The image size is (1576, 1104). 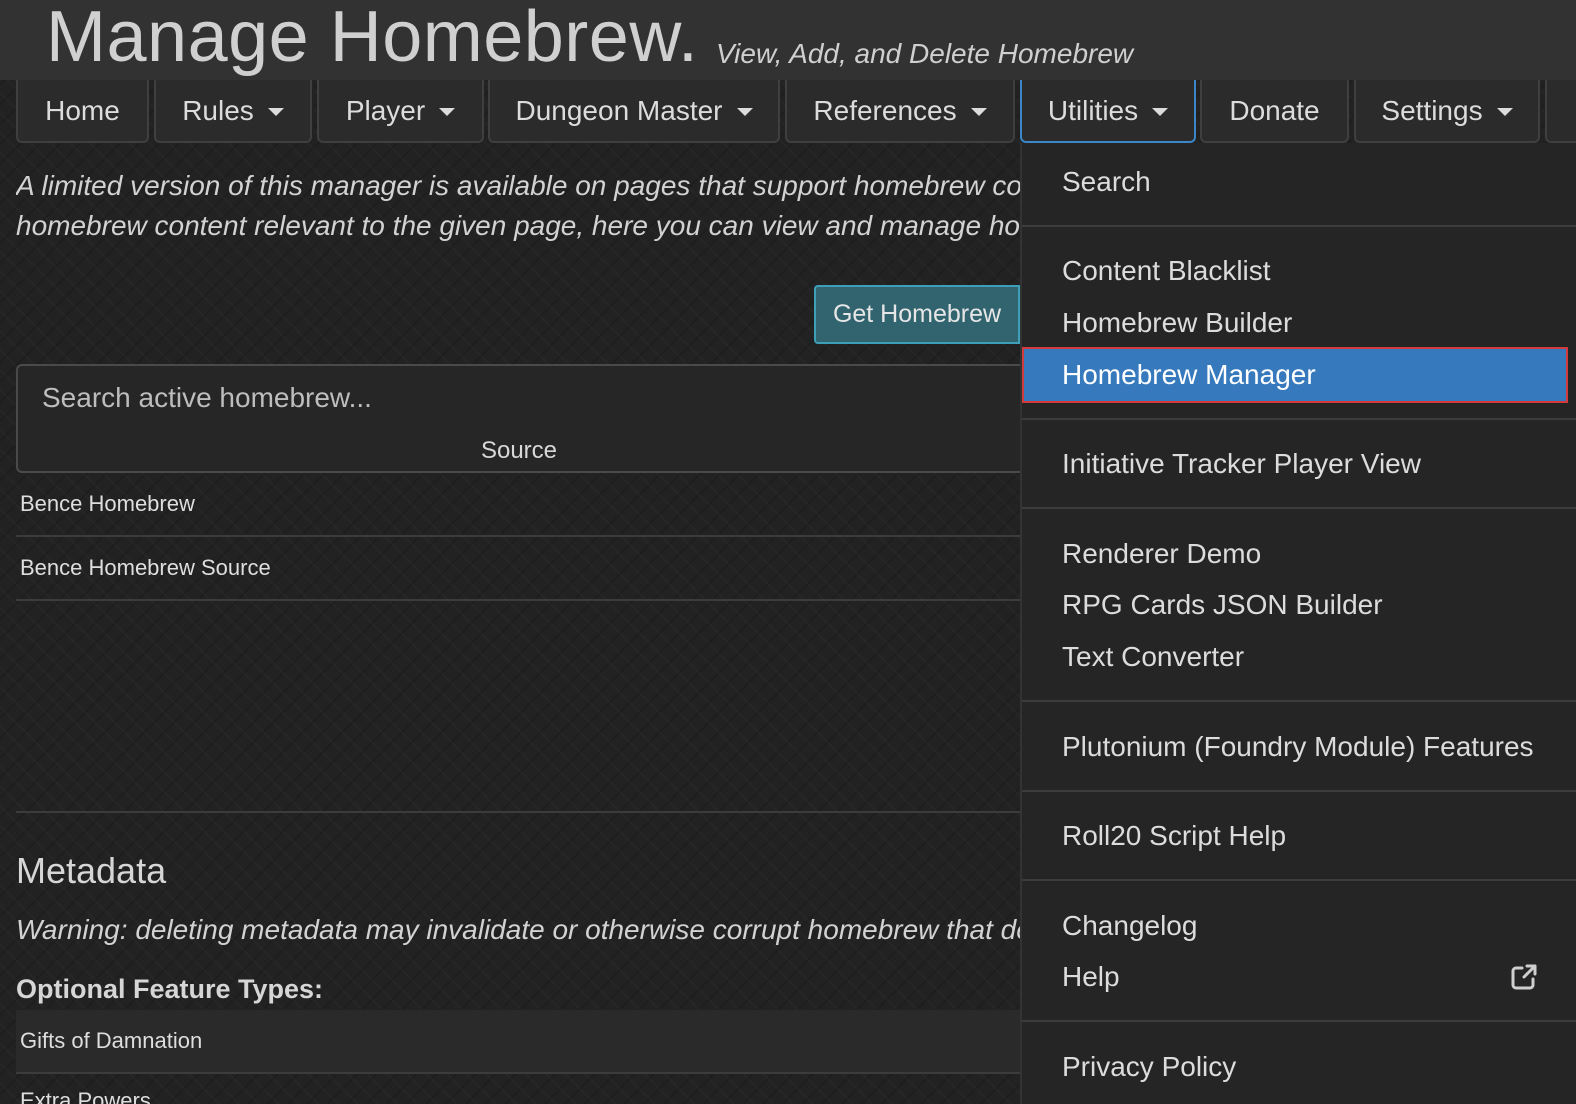 What do you see at coordinates (91, 870) in the screenshot?
I see `metadata-heading: Metadata` at bounding box center [91, 870].